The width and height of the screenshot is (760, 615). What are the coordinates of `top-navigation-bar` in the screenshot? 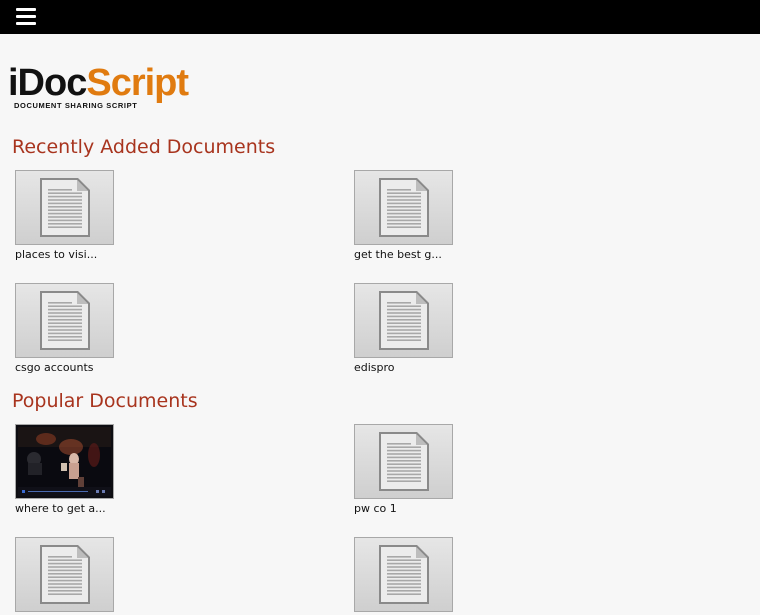 It's located at (380, 17).